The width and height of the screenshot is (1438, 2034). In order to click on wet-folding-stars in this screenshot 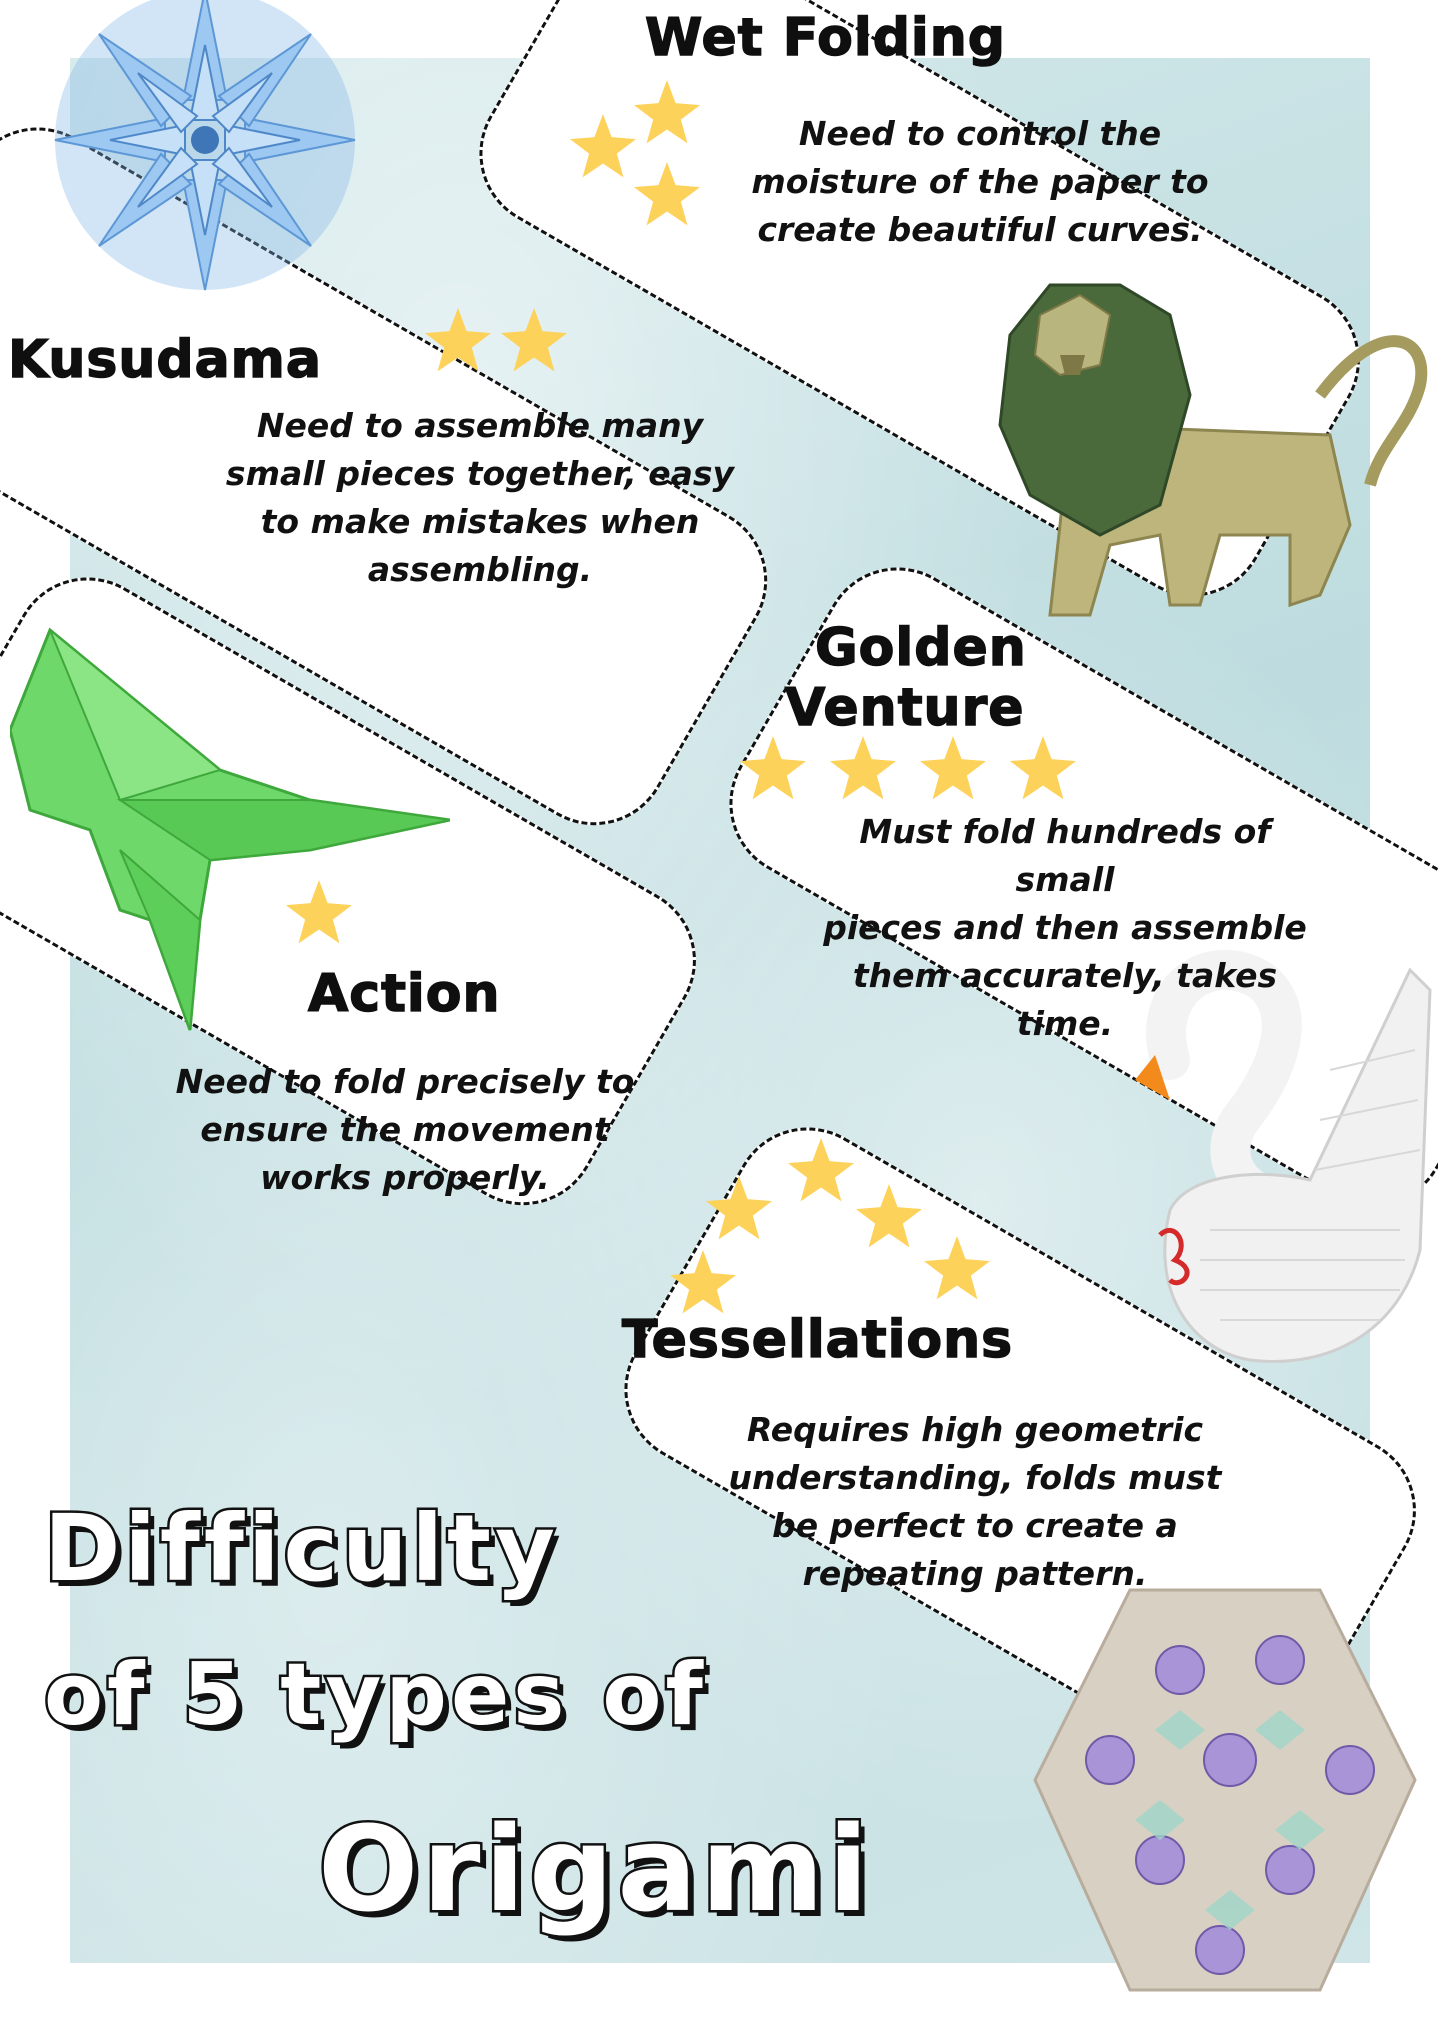, I will do `click(650, 160)`.